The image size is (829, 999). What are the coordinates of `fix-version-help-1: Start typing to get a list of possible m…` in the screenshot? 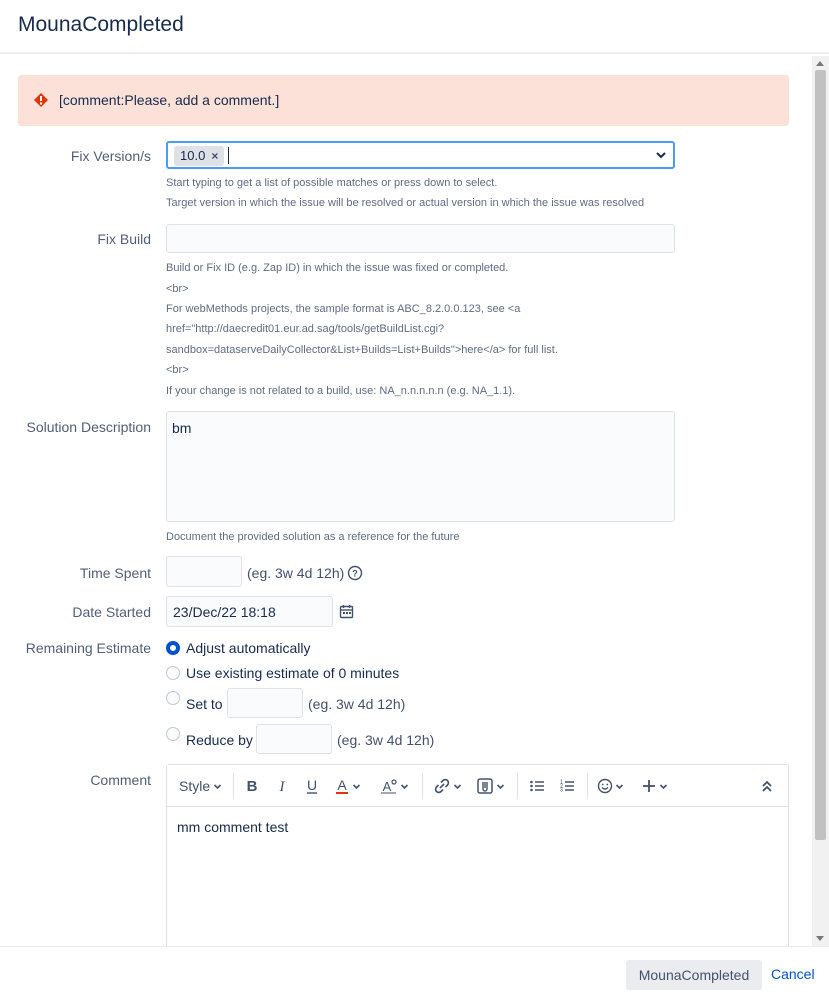 It's located at (332, 183).